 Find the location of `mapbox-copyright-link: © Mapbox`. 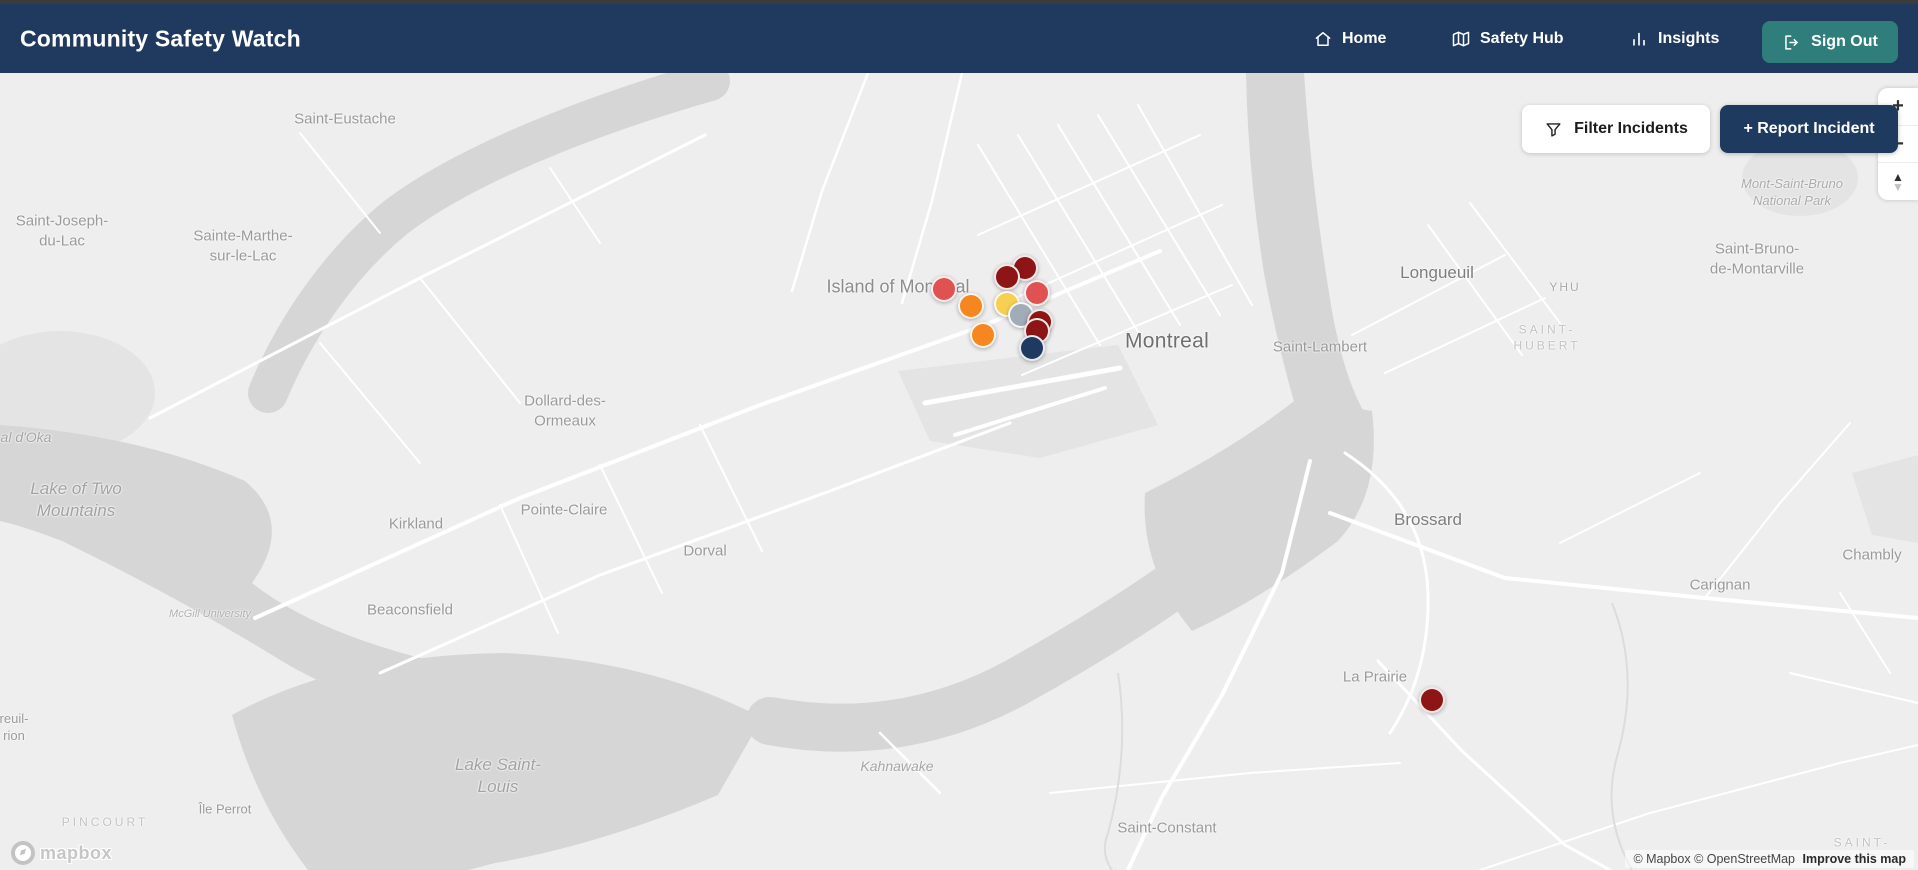

mapbox-copyright-link: © Mapbox is located at coordinates (1661, 859).